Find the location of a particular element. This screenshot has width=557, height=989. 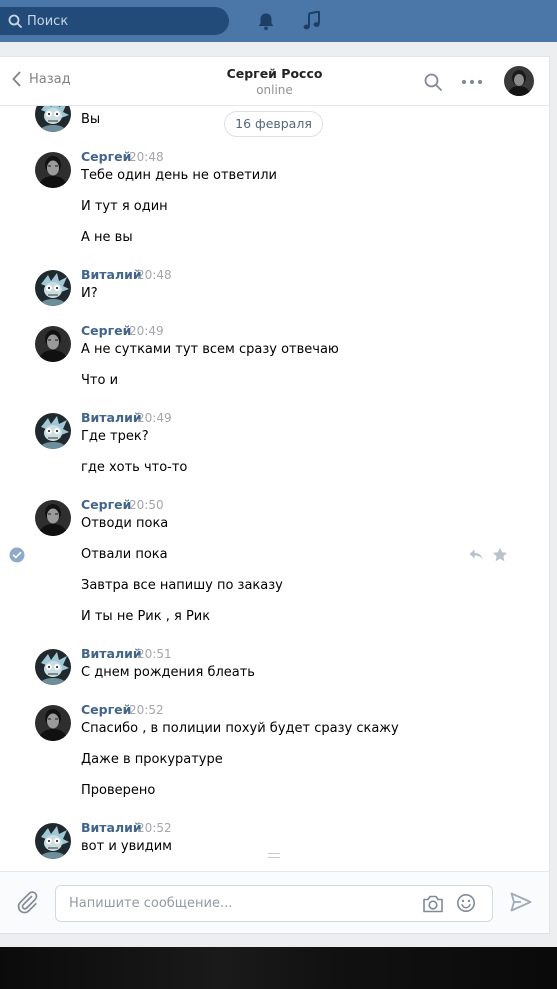

message-time: 20:51 is located at coordinates (154, 654).